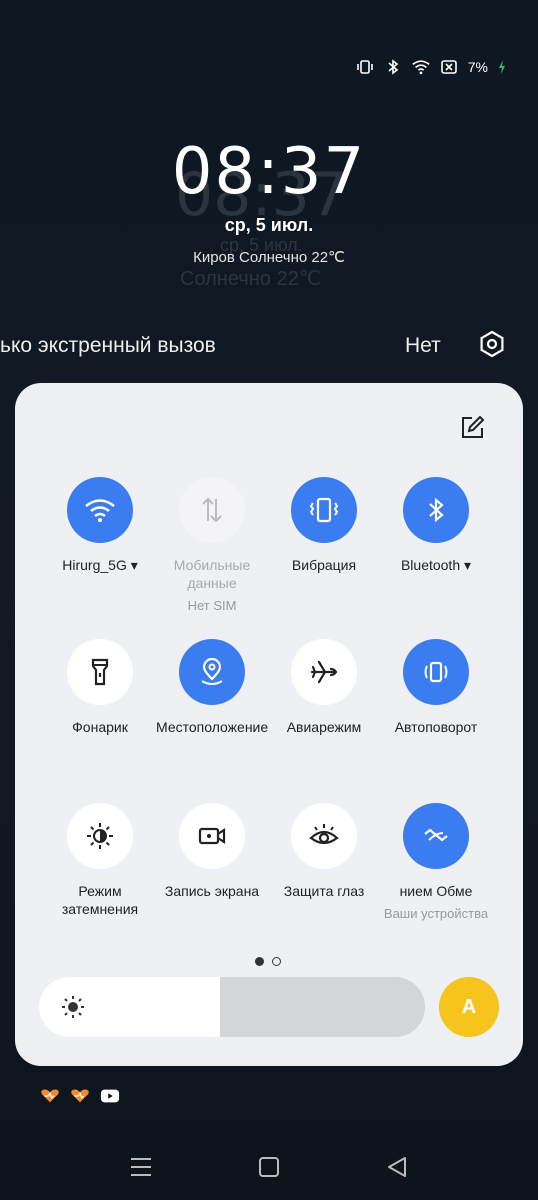 The width and height of the screenshot is (538, 1200). Describe the element at coordinates (269, 225) in the screenshot. I see `date: ср, 5 июл.` at that location.